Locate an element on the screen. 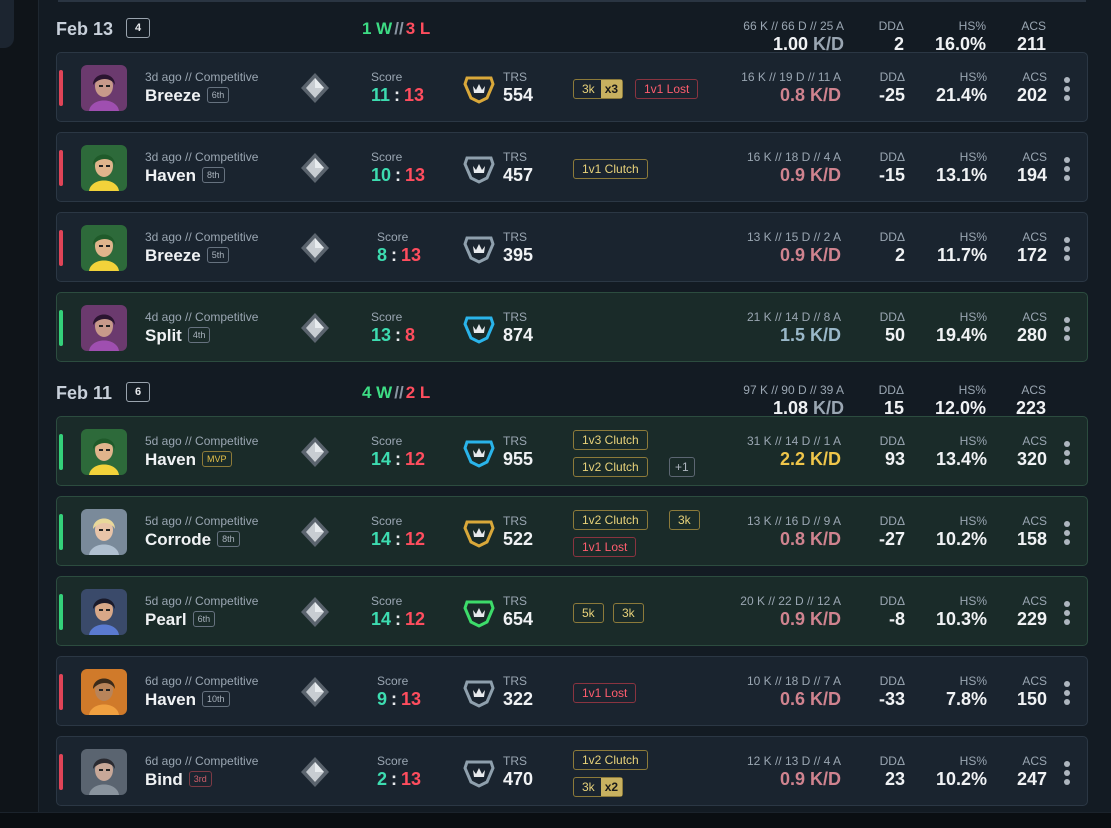 Image resolution: width=1111 pixels, height=828 pixels. match-score: 10:13 is located at coordinates (398, 175).